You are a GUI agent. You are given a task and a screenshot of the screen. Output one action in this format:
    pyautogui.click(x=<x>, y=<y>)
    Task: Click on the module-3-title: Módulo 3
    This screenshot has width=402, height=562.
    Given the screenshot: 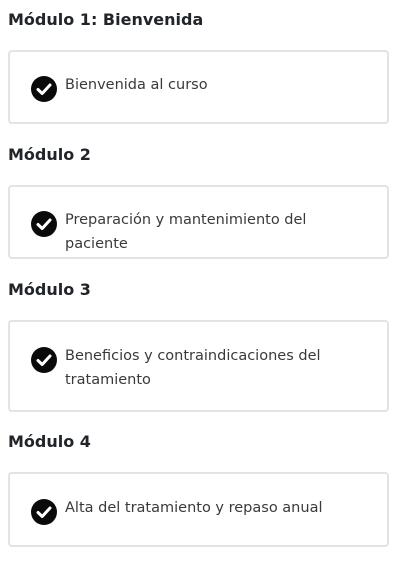 What is the action you would take?
    pyautogui.click(x=49, y=289)
    